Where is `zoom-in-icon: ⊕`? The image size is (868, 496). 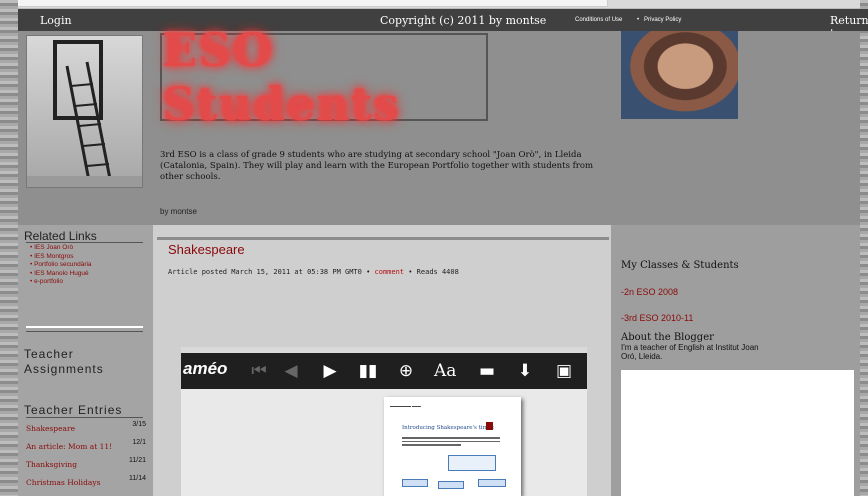
zoom-in-icon: ⊕ is located at coordinates (406, 371).